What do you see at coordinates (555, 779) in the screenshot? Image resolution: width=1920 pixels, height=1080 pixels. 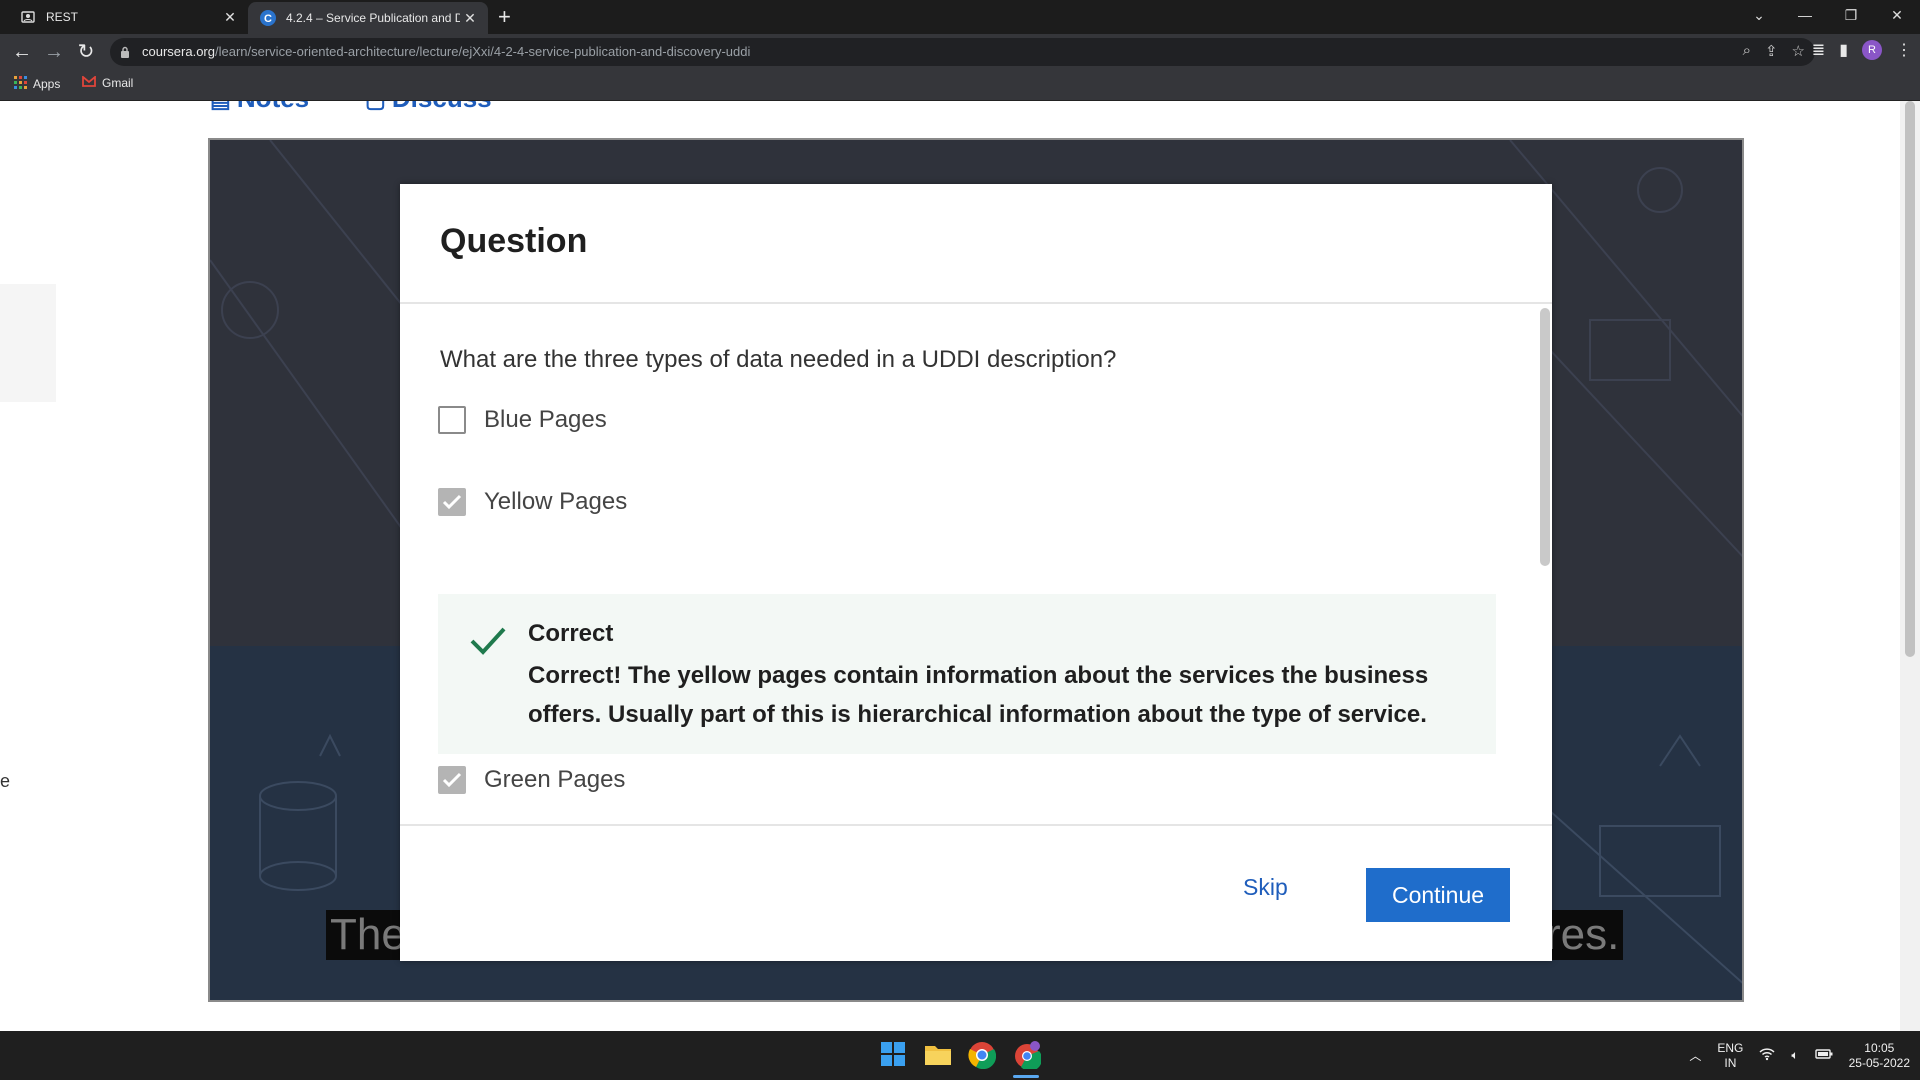 I see `option-label: Green Pages` at bounding box center [555, 779].